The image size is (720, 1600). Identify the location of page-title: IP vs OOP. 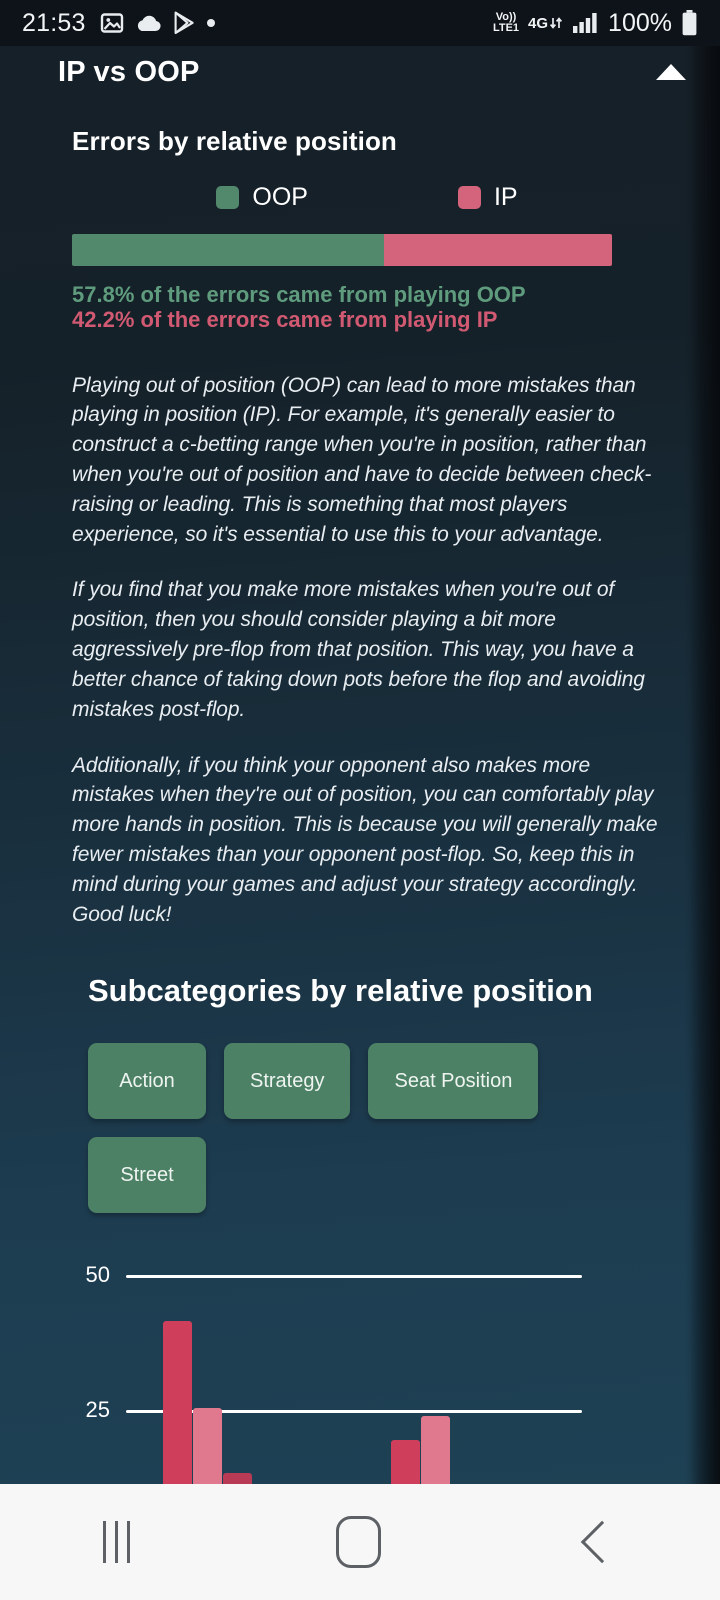
(129, 71).